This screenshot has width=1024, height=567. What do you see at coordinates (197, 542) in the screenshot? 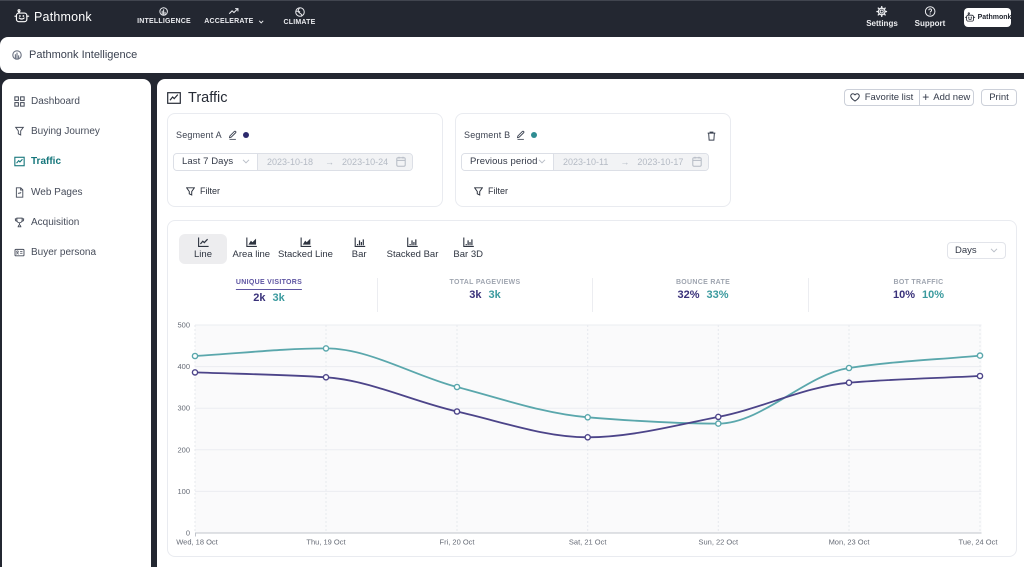
I see `svg-text: Wed, 18 Oct` at bounding box center [197, 542].